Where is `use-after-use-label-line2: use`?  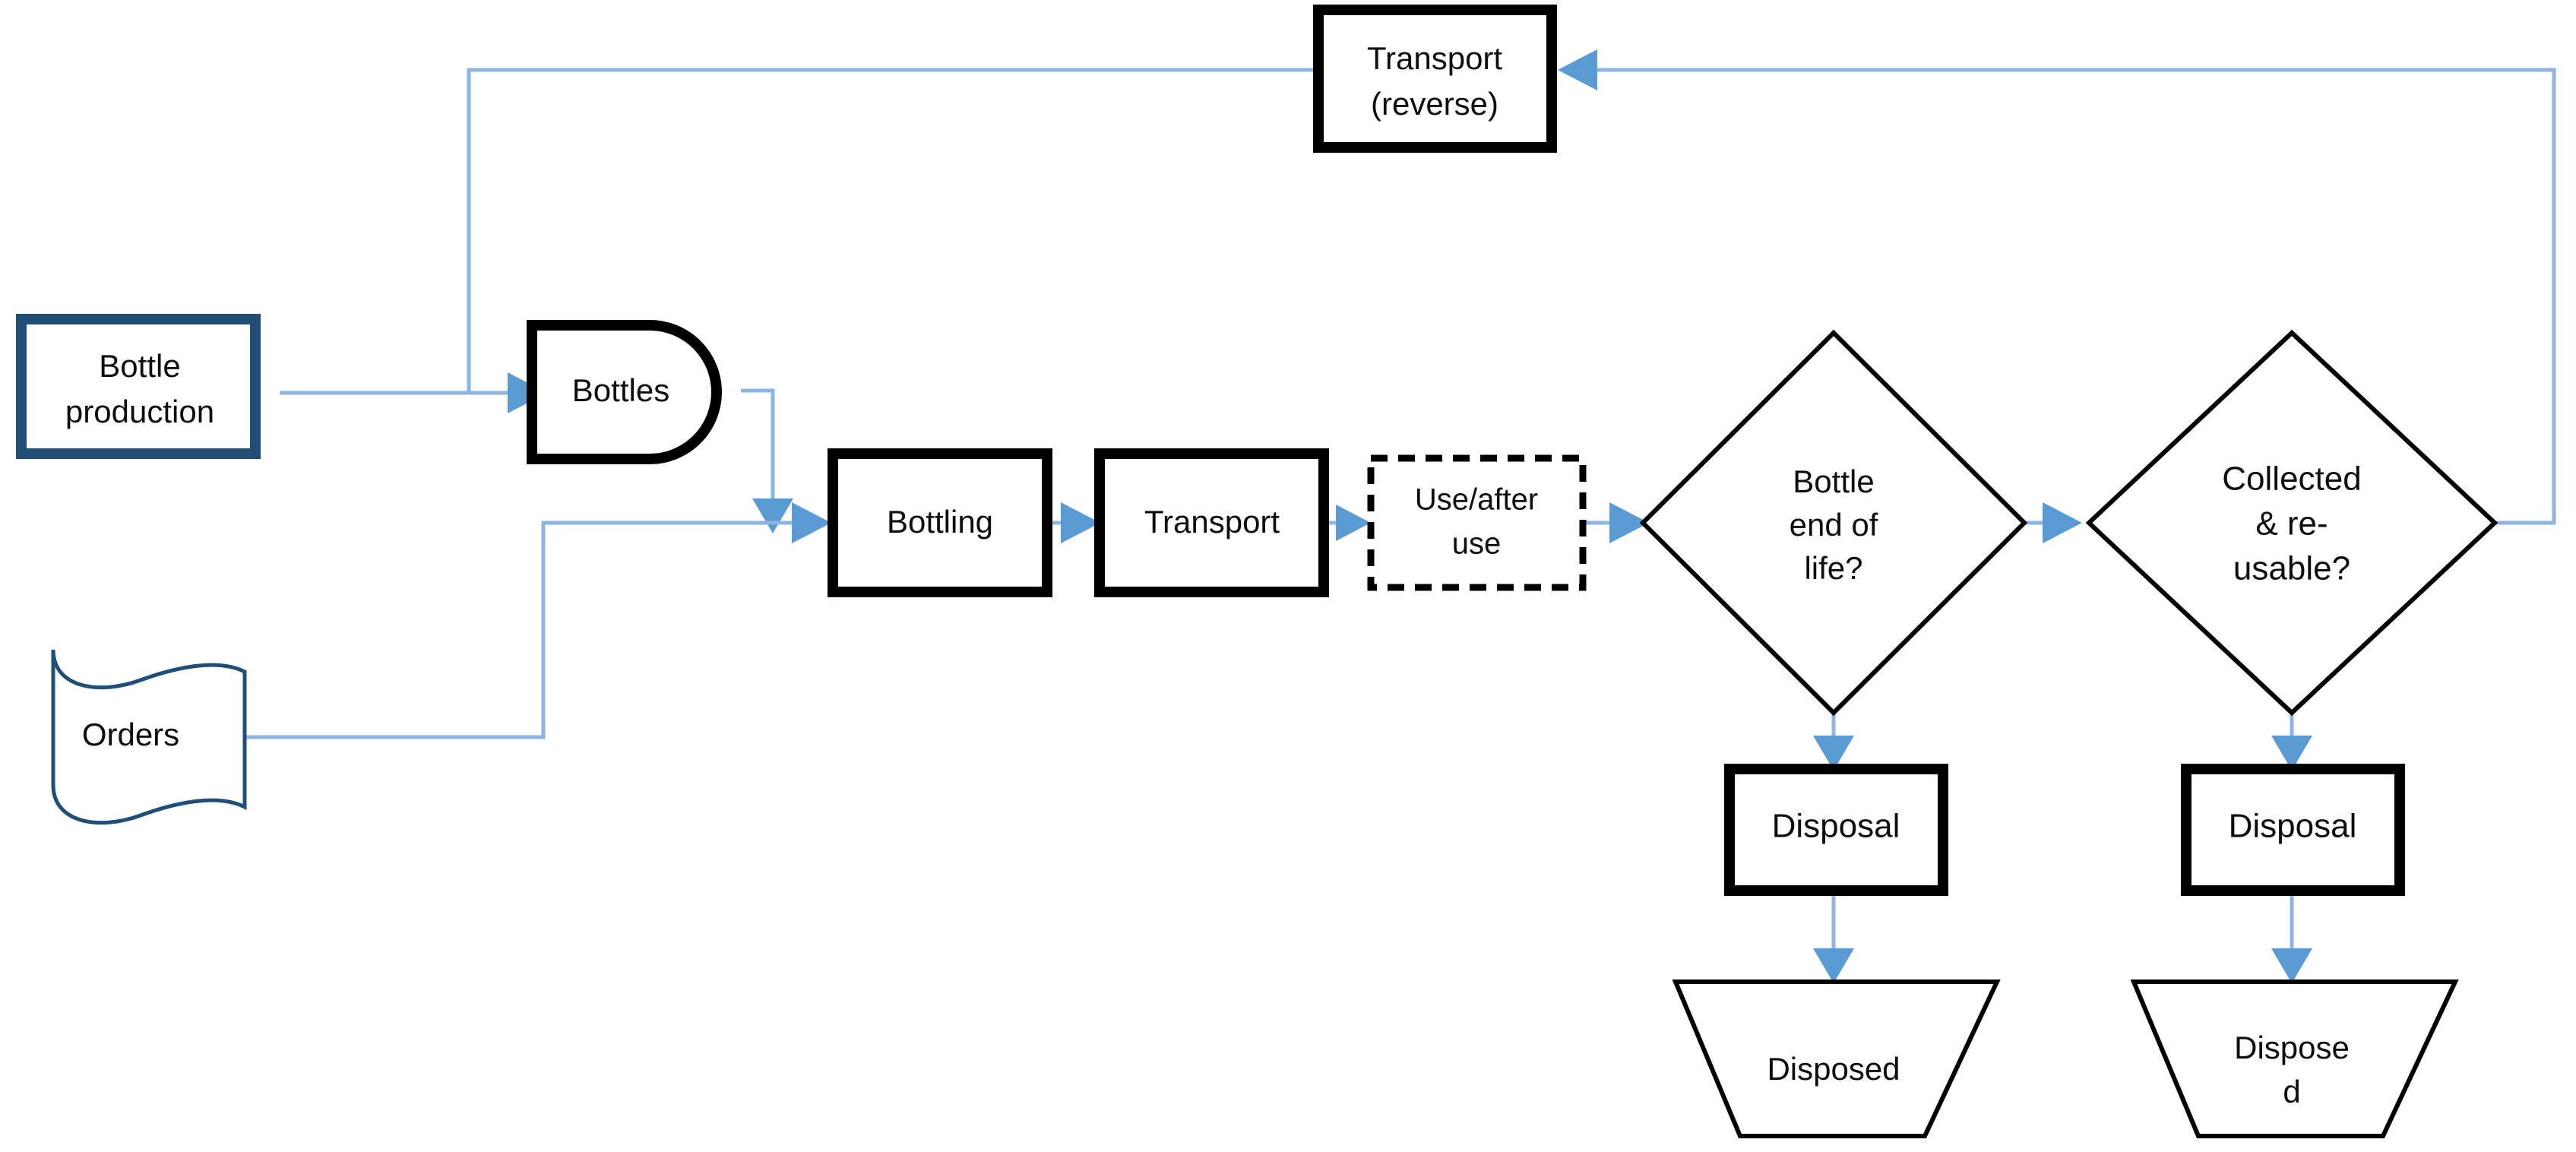 use-after-use-label-line2: use is located at coordinates (1477, 544).